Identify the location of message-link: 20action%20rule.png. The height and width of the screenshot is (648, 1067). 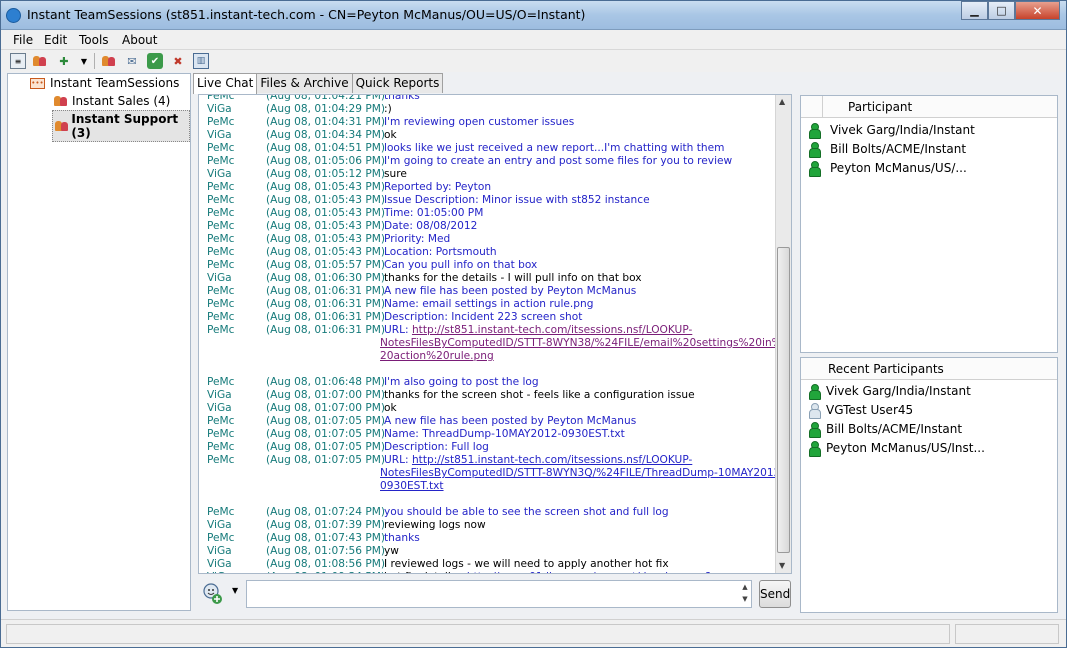
(437, 356).